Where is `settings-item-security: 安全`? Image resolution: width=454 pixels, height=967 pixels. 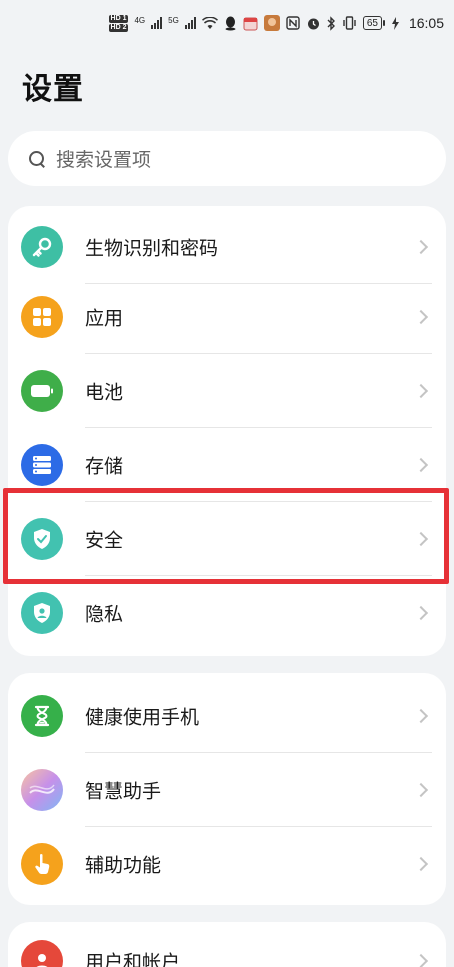 settings-item-security: 安全 is located at coordinates (227, 539).